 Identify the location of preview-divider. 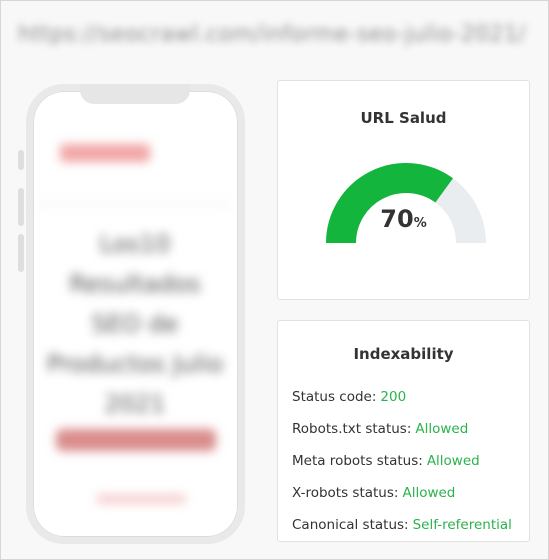
(135, 205).